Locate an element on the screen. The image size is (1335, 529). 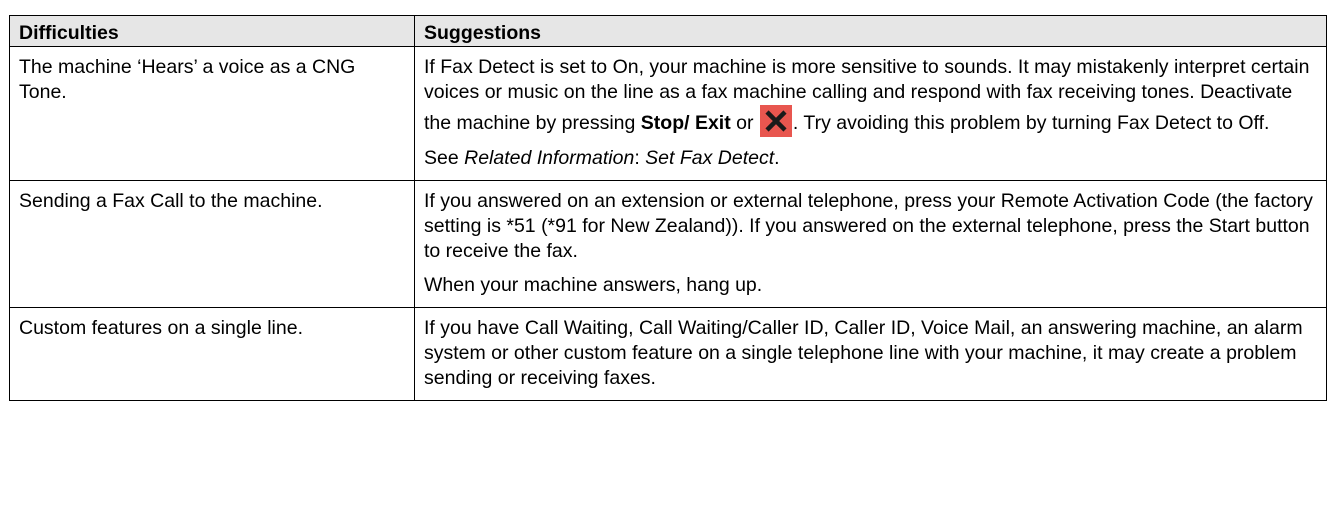
header-suggestions: Suggestions is located at coordinates (870, 31).